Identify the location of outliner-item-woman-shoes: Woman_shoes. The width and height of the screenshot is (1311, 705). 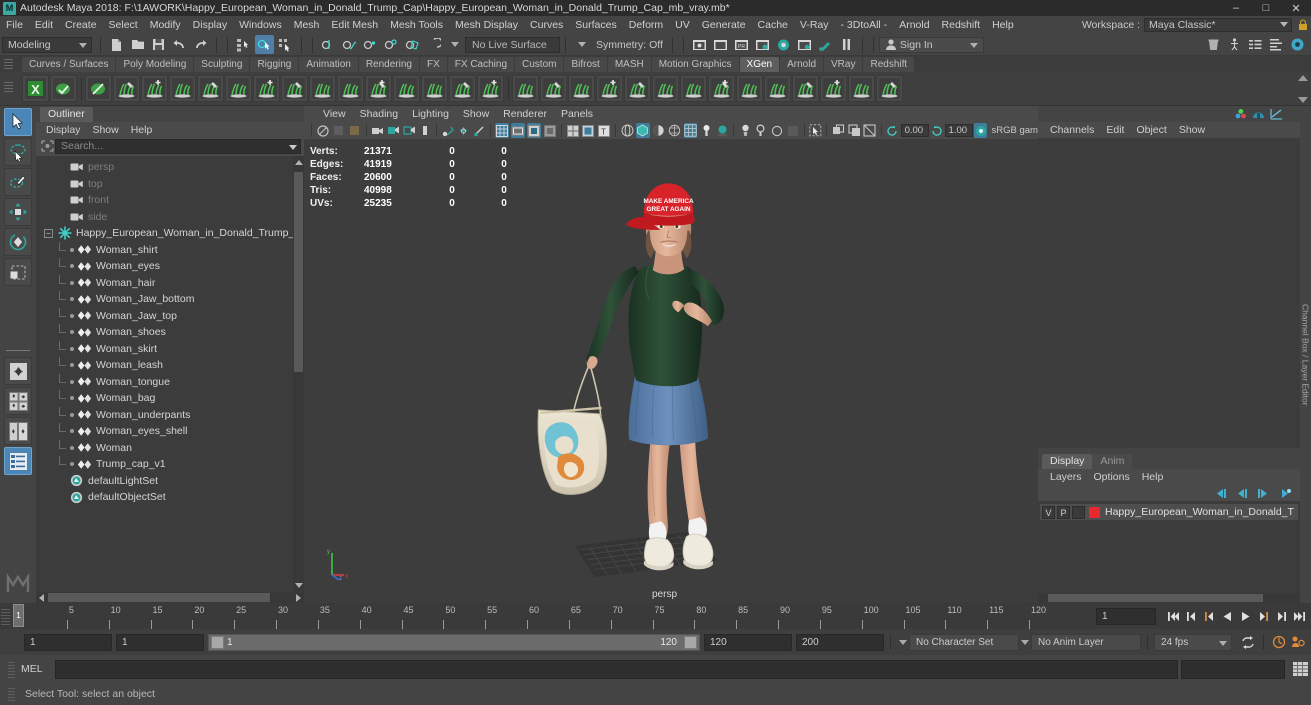
(170, 332).